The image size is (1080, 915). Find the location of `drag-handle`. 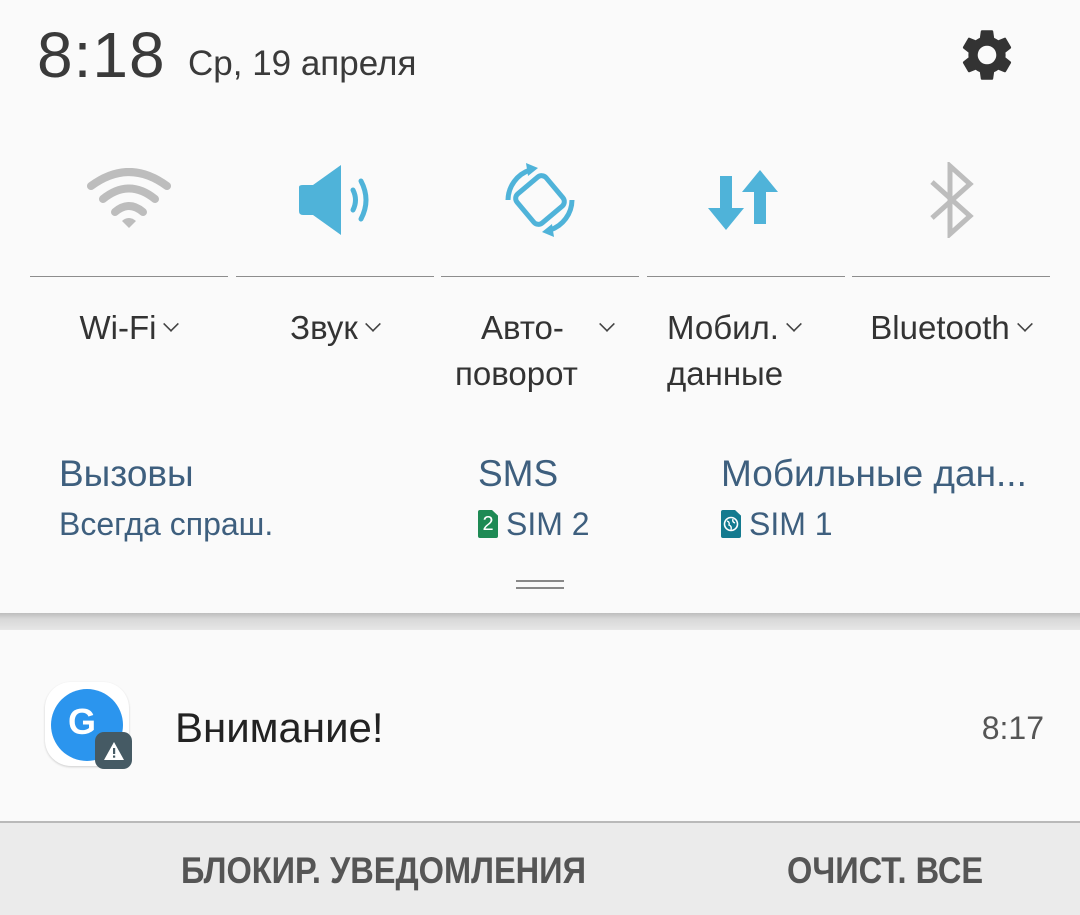

drag-handle is located at coordinates (540, 586).